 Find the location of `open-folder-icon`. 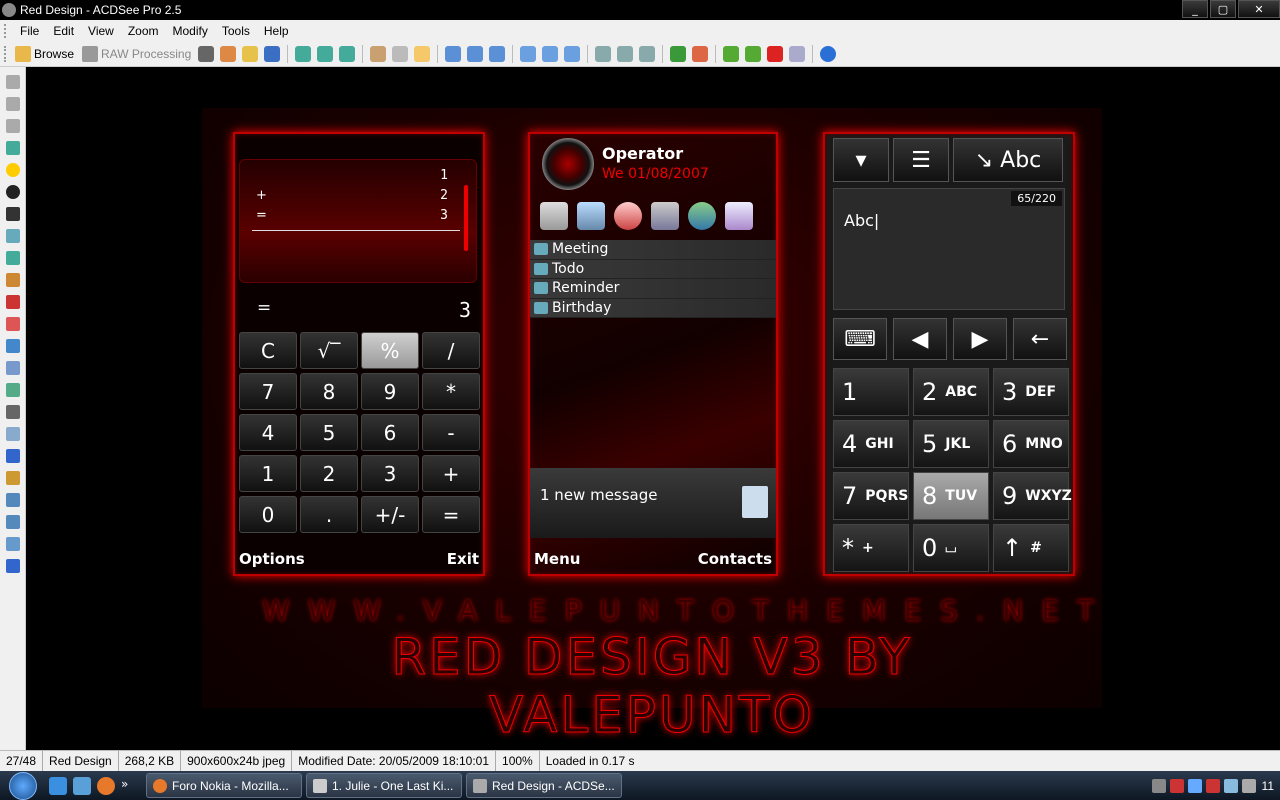

open-folder-icon is located at coordinates (250, 53).